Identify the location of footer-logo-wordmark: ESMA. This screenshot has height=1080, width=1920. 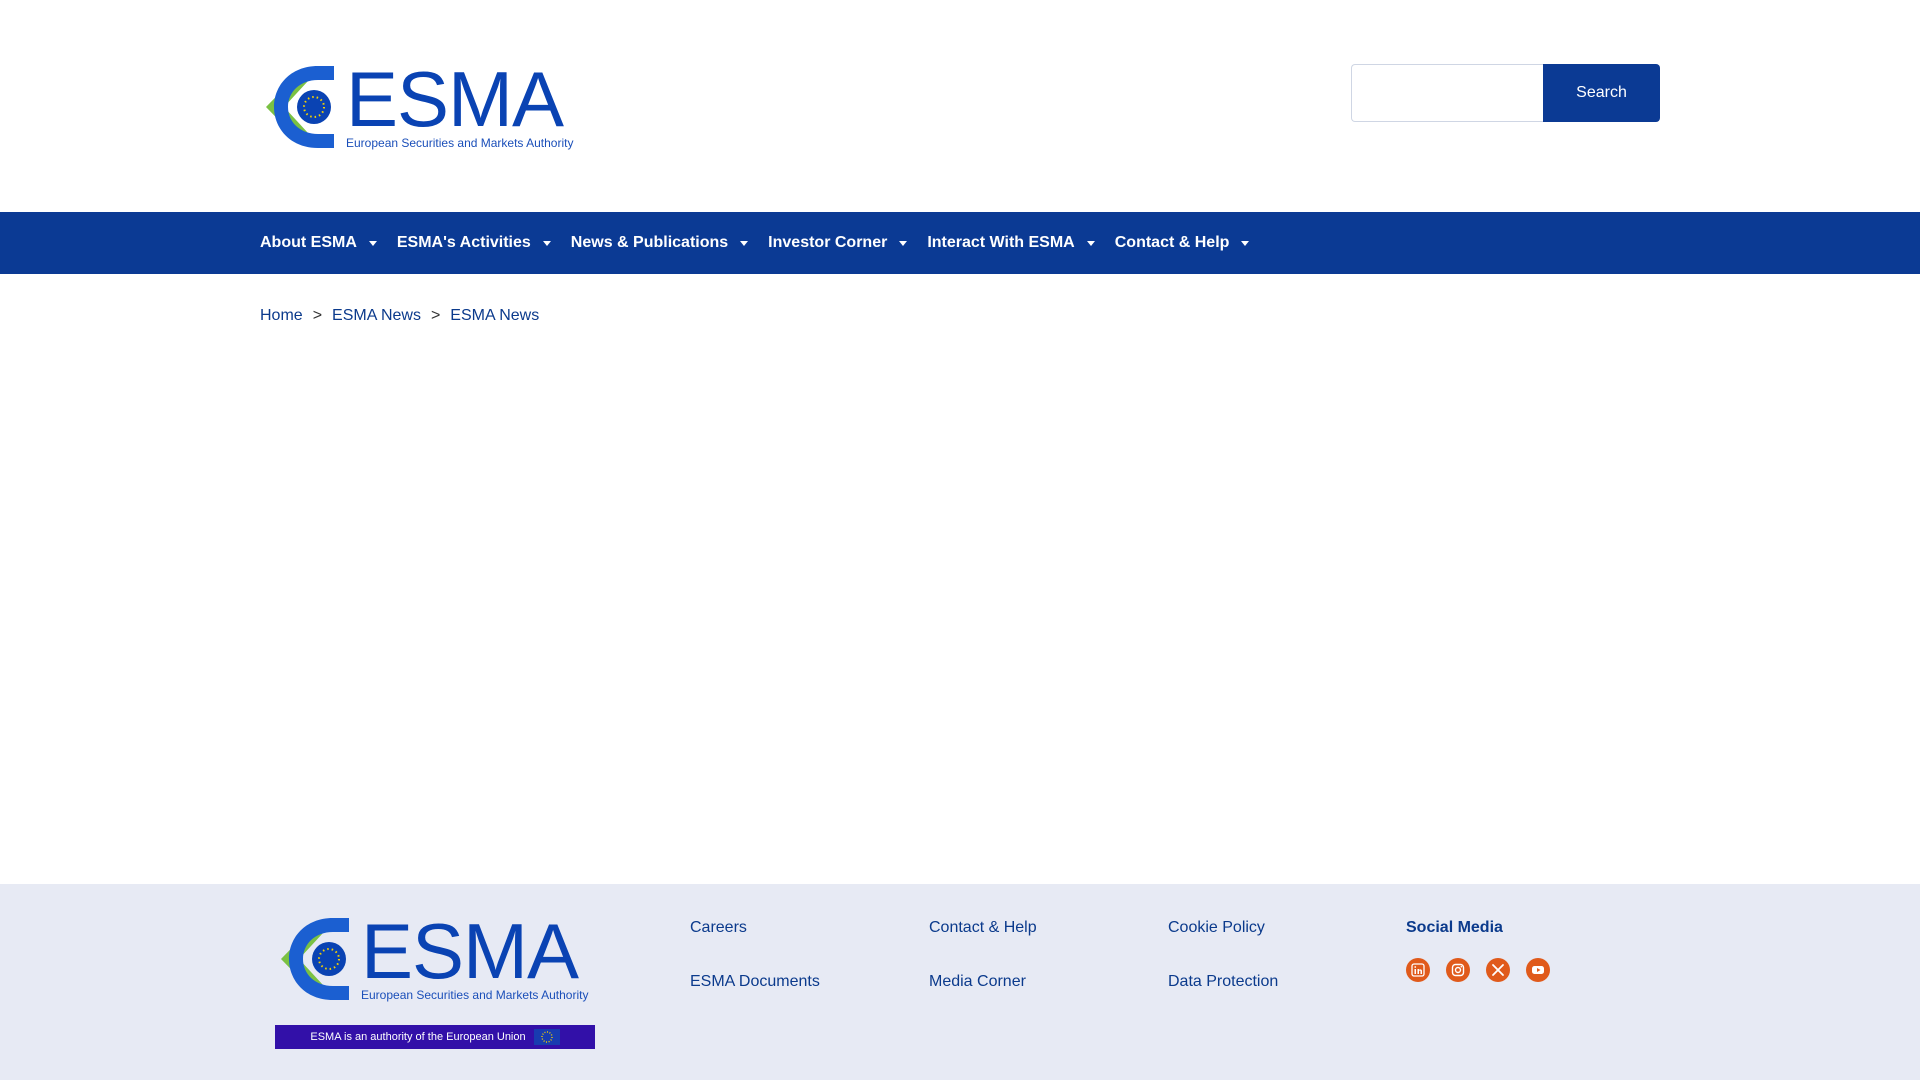
(470, 951).